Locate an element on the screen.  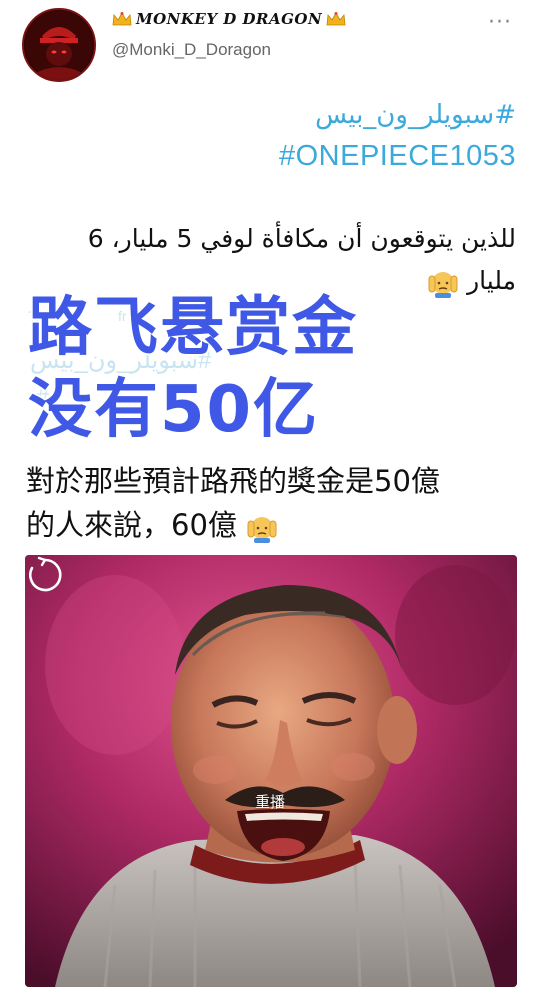
chinese-text-line1: 對於那些預計路飛的獎金是50億 is located at coordinates (233, 481).